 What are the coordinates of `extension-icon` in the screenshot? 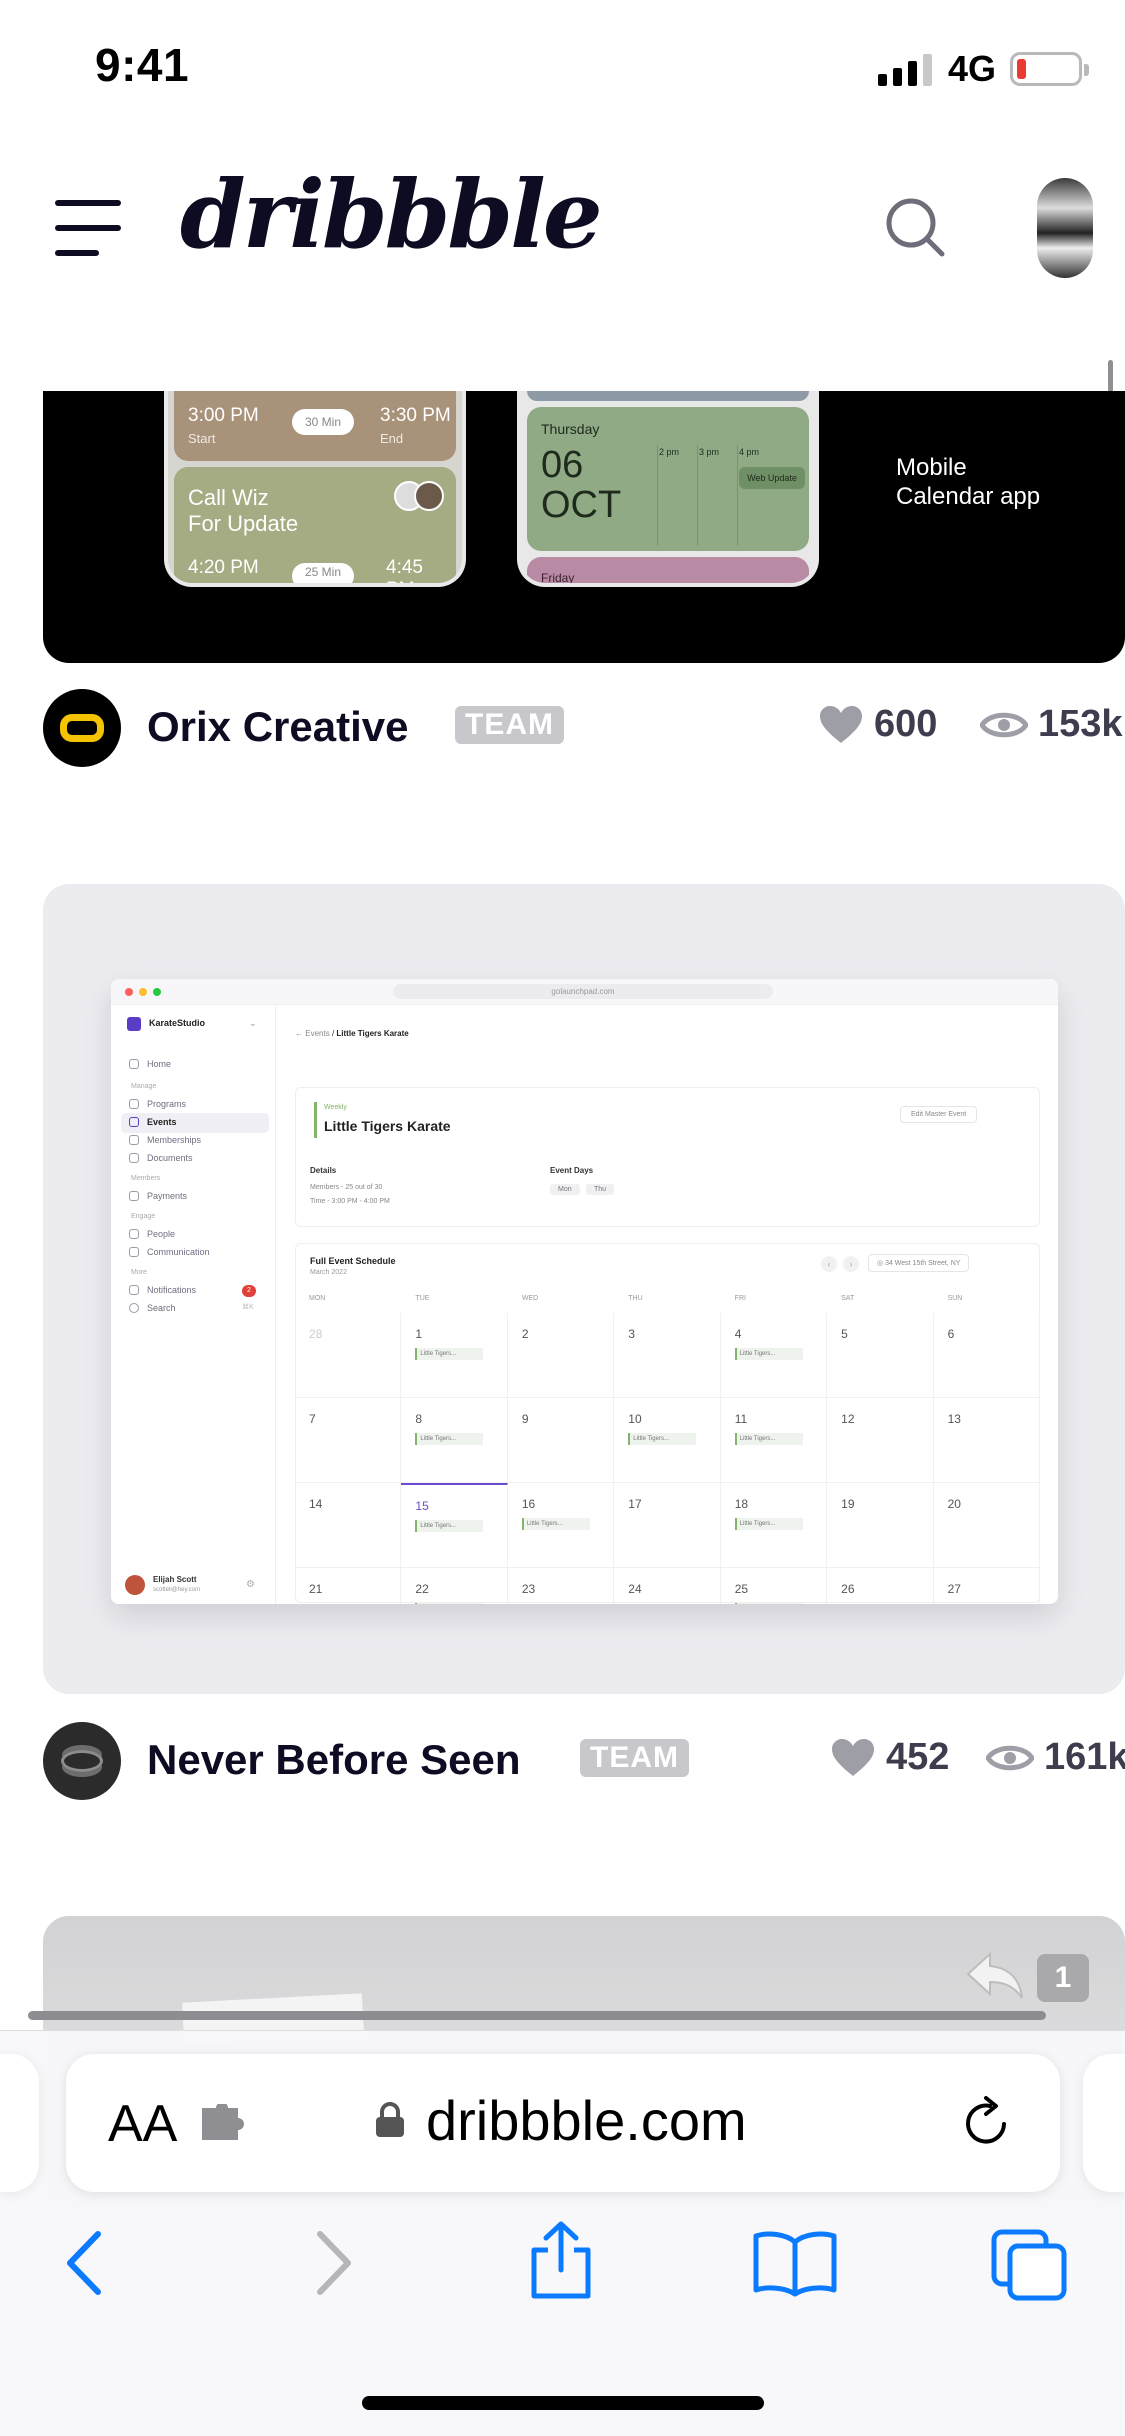 It's located at (226, 2124).